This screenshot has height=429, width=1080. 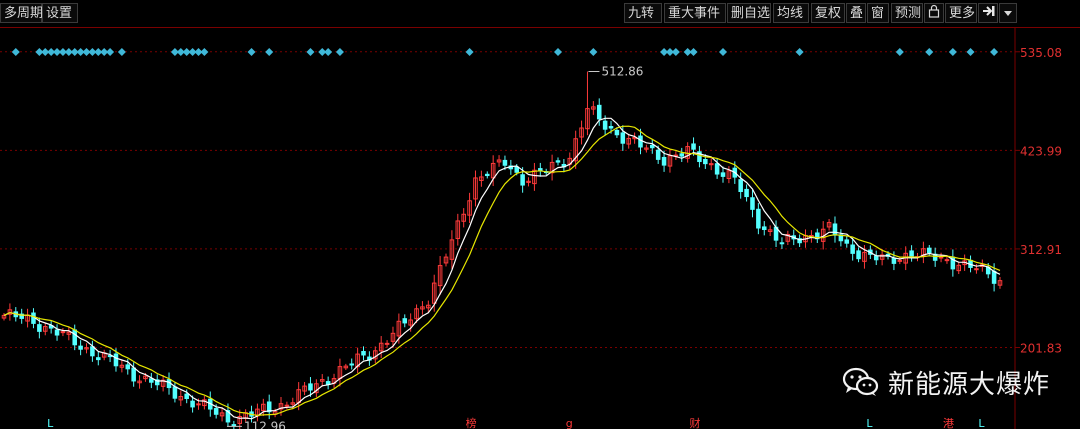 I want to click on bottom-event-label: 港, so click(x=948, y=423).